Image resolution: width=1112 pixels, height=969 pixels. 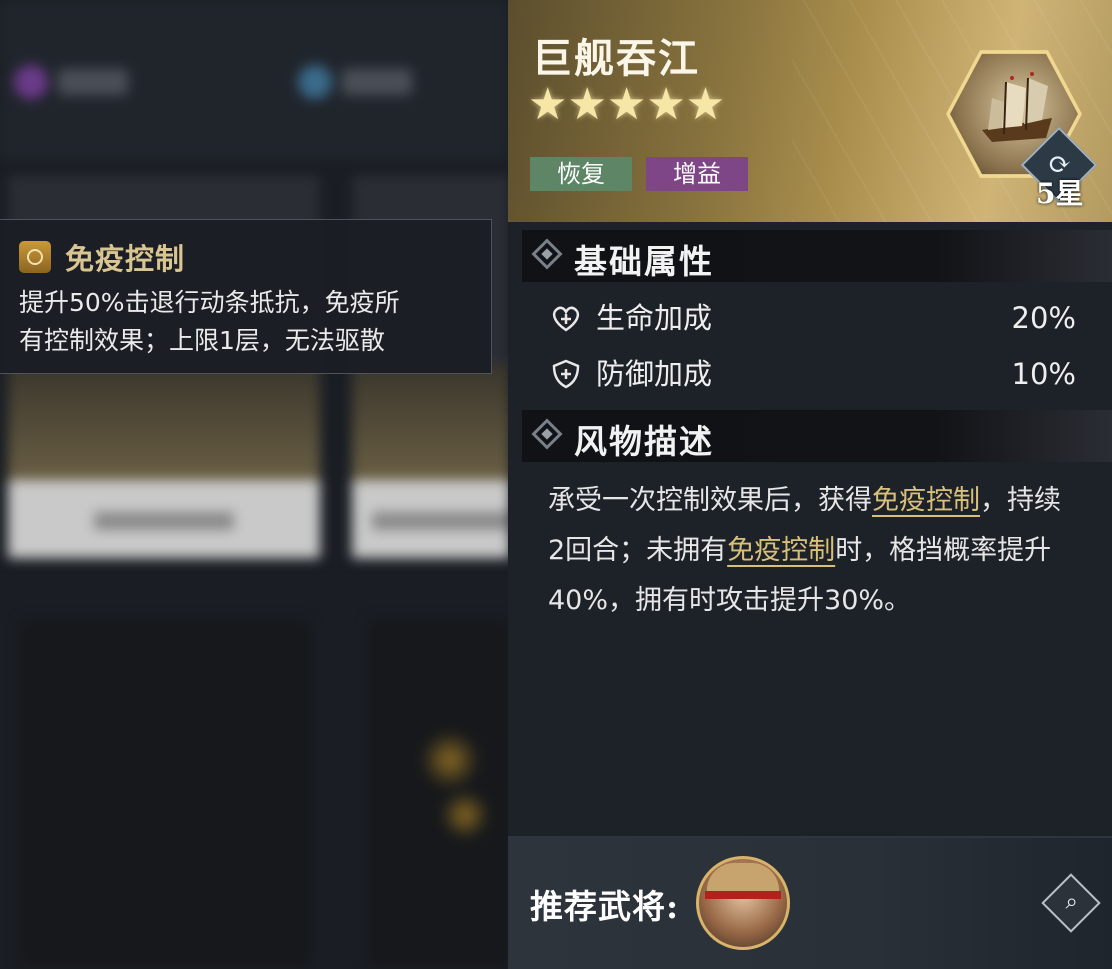 I want to click on star-icon: ★★★★★, so click(x=627, y=104).